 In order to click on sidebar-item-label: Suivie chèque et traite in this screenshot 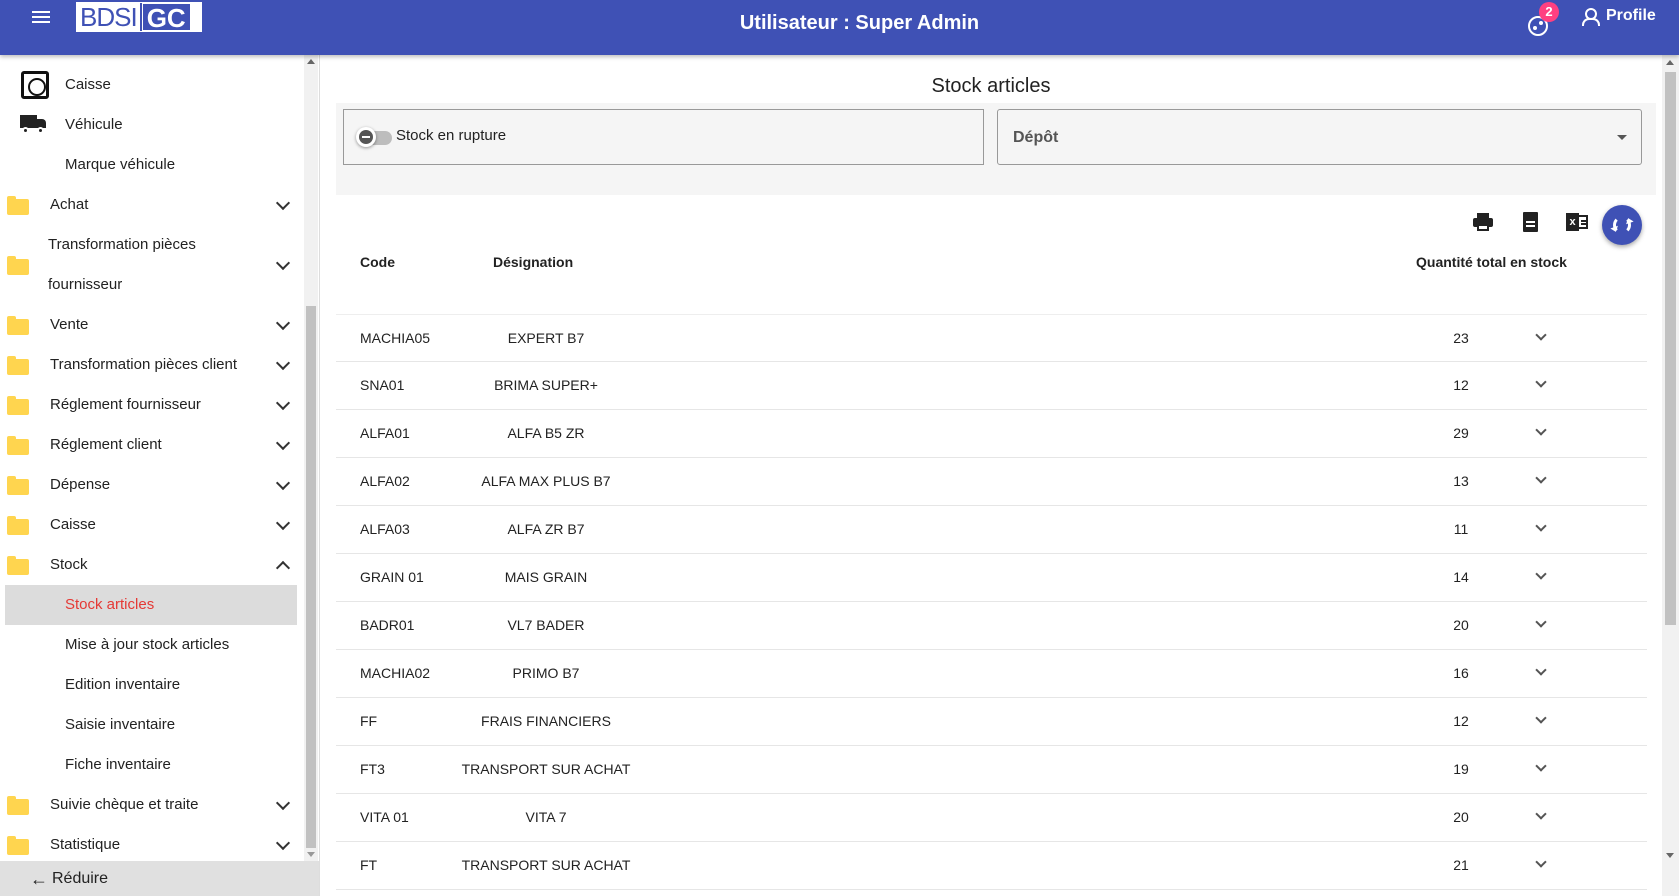, I will do `click(124, 804)`.